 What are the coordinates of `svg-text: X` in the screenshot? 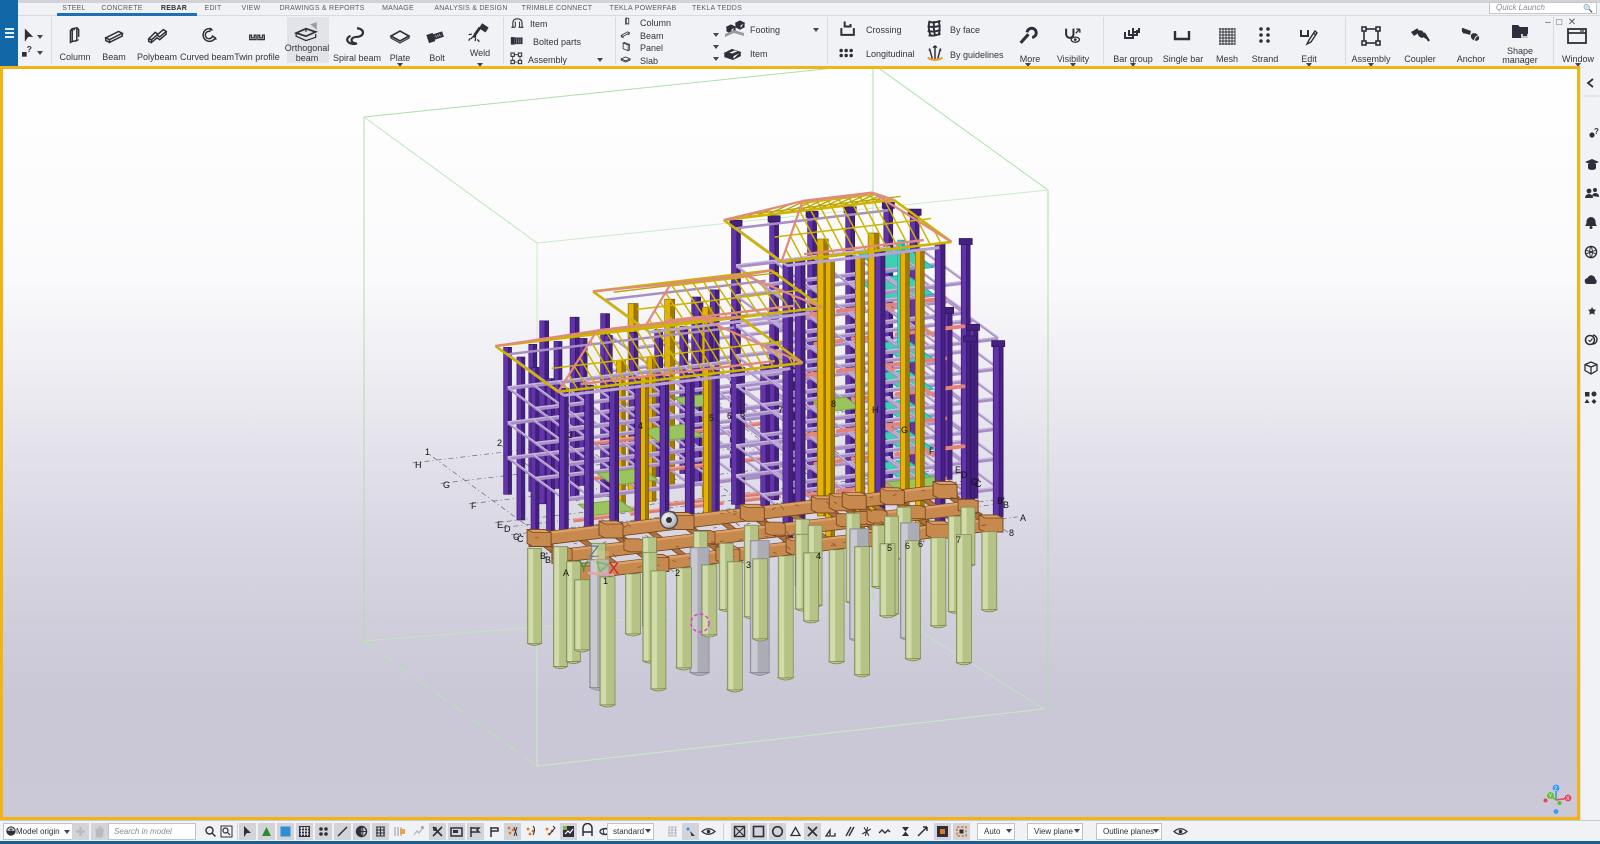 It's located at (1568, 799).